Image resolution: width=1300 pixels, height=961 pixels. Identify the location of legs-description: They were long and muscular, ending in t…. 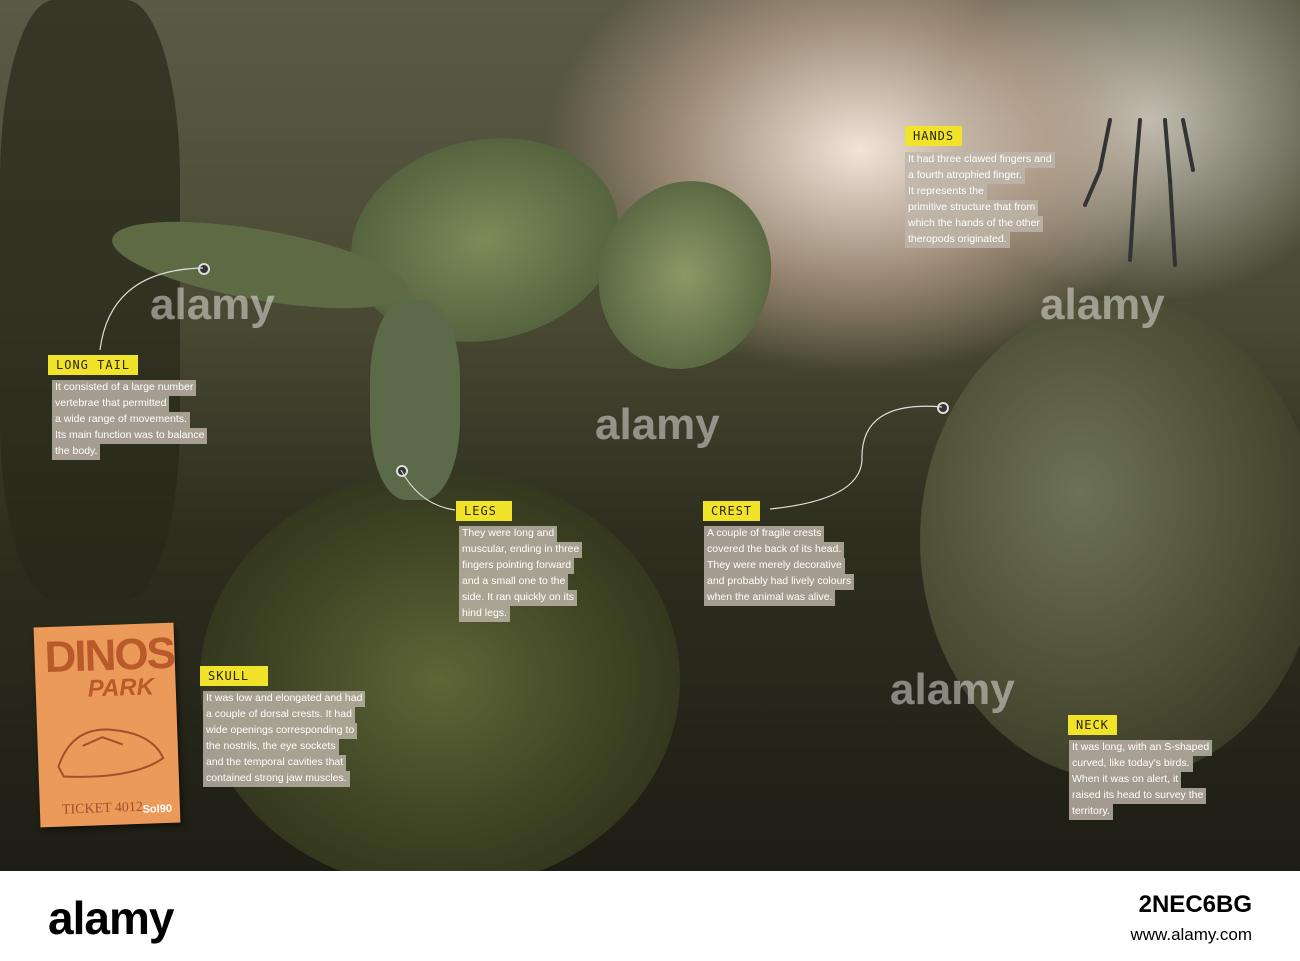
(521, 574).